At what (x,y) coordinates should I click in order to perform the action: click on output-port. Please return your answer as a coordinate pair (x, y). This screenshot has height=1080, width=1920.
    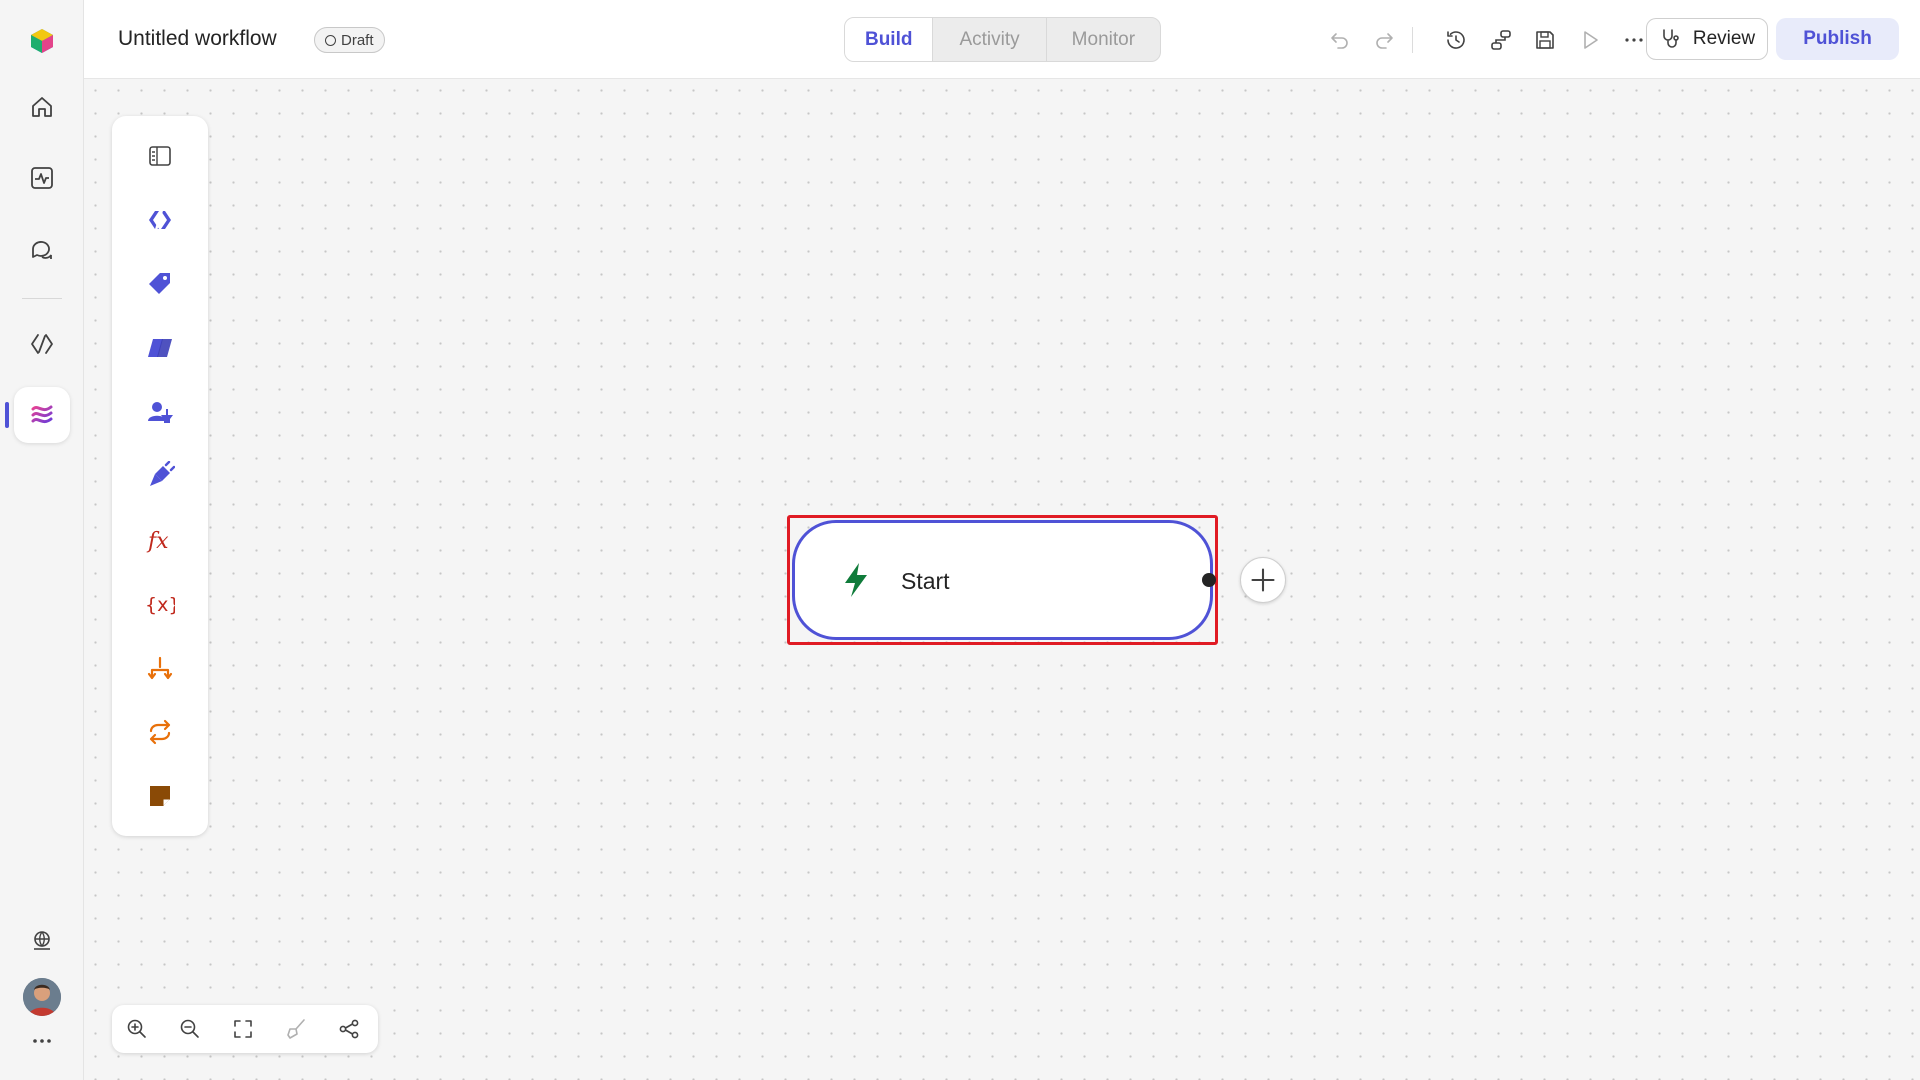
    Looking at the image, I should click on (1209, 580).